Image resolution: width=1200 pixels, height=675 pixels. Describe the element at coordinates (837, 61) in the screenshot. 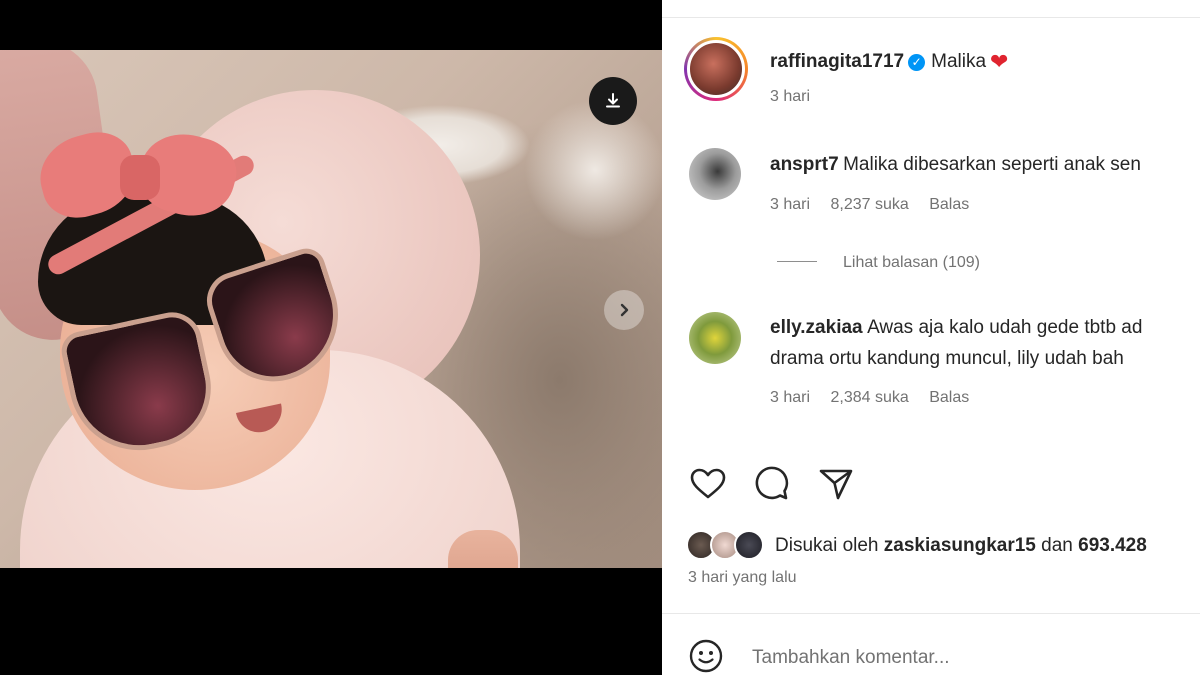

I see `author-username: raffinagita1717` at that location.